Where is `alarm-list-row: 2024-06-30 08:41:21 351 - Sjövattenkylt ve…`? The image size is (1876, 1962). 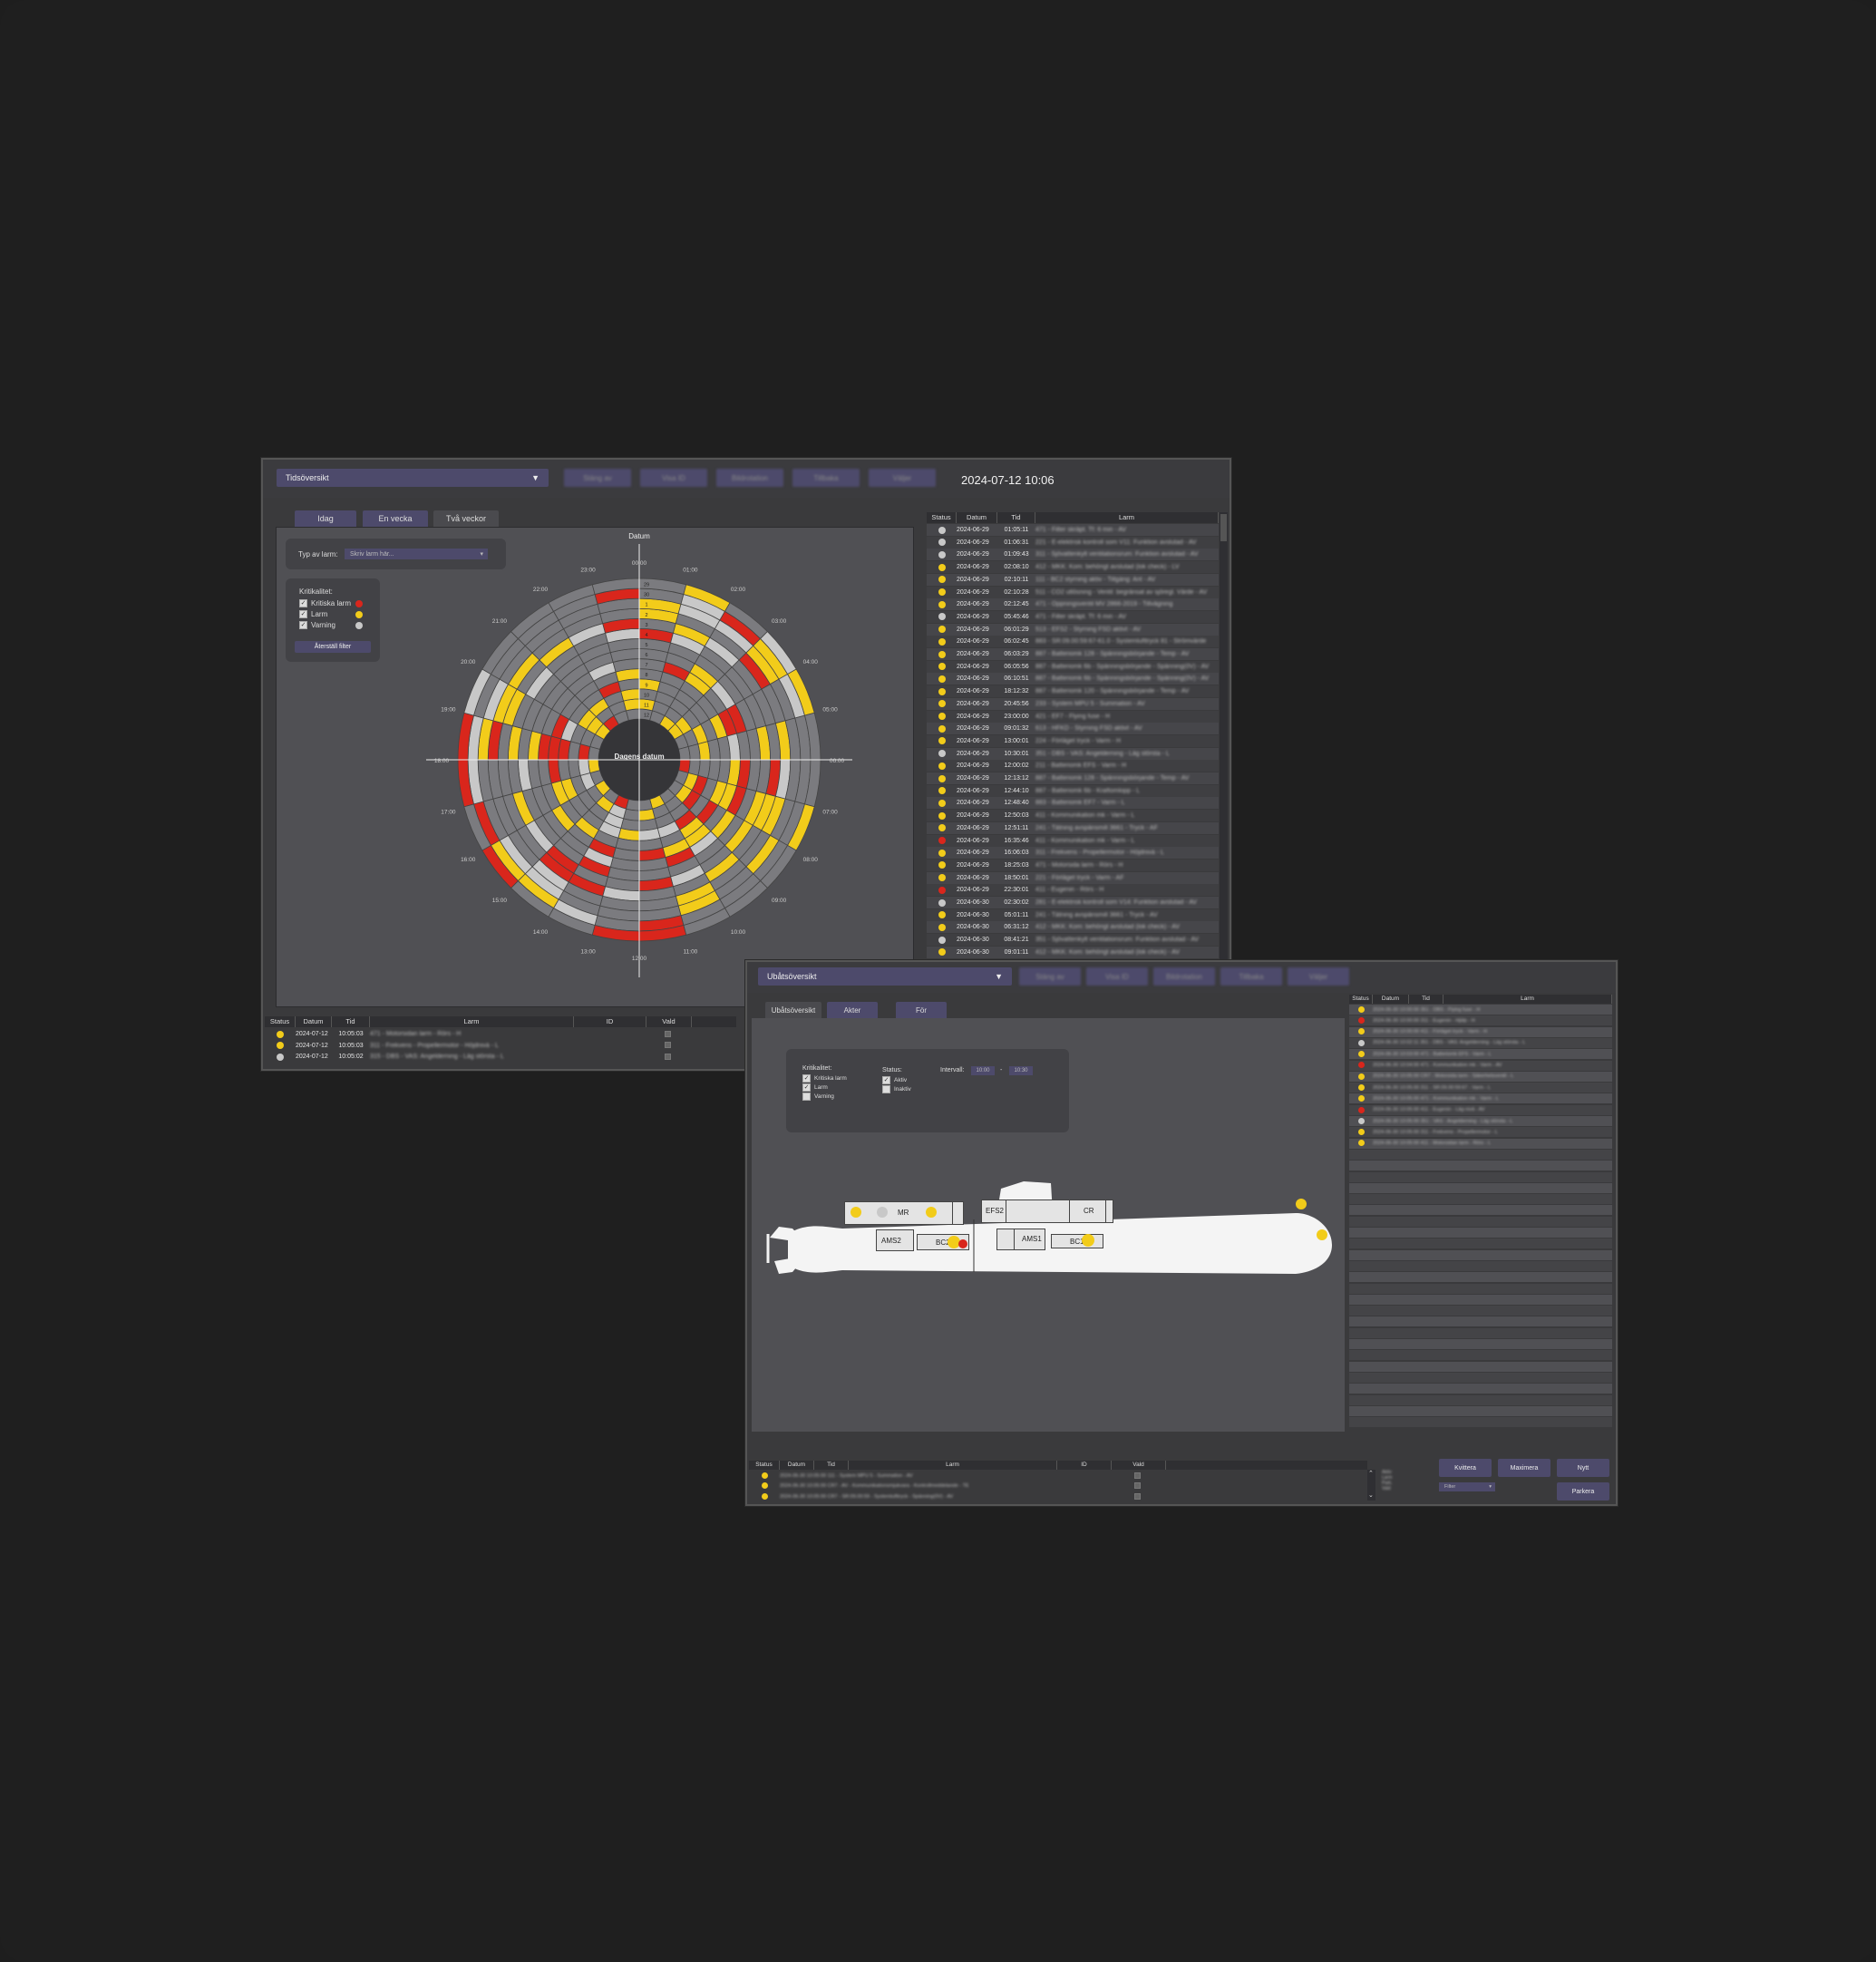 alarm-list-row: 2024-06-30 08:41:21 351 - Sjövattenkylt ve… is located at coordinates (1073, 940).